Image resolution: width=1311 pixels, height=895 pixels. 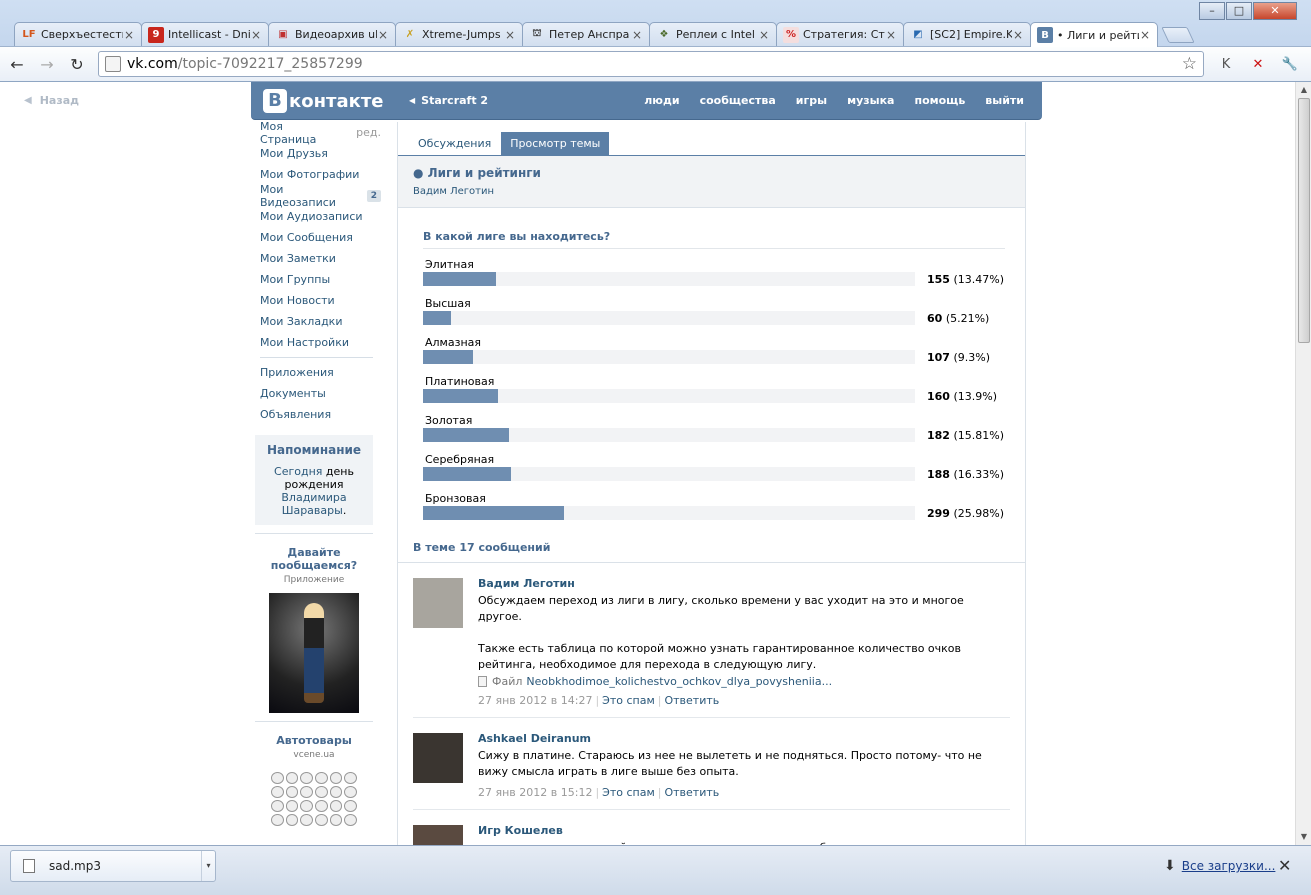 I want to click on reminder-today-link: Сегодня, so click(x=298, y=471).